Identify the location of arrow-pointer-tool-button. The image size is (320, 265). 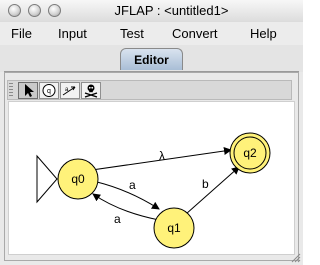
(28, 90).